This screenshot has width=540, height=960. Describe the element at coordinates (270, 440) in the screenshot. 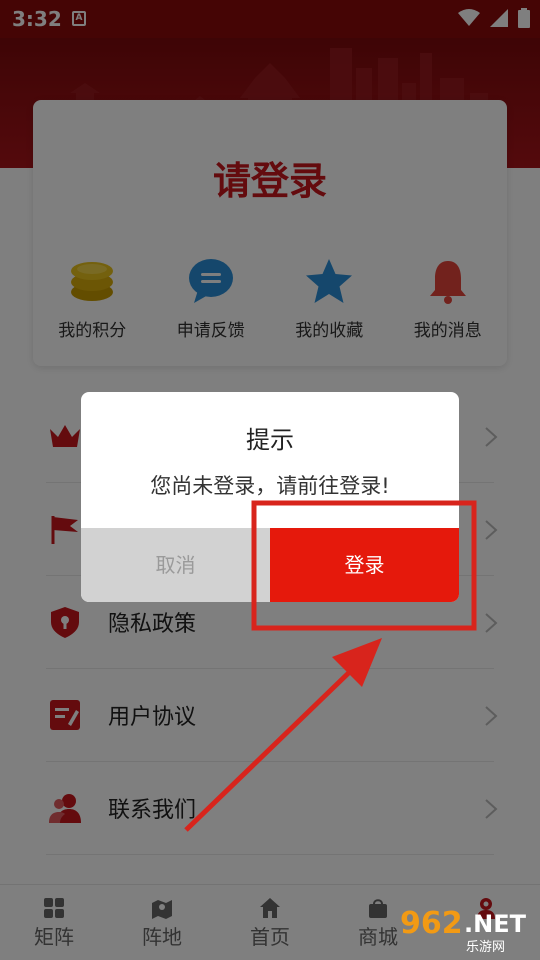

I see `dialog-title: 提示` at that location.